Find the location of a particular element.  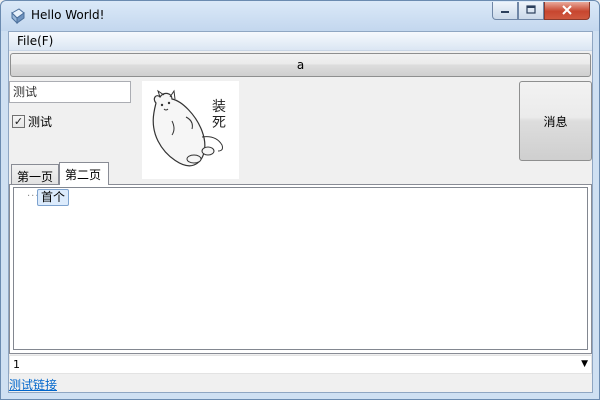

title-bar: Hello World! is located at coordinates (300, 16).